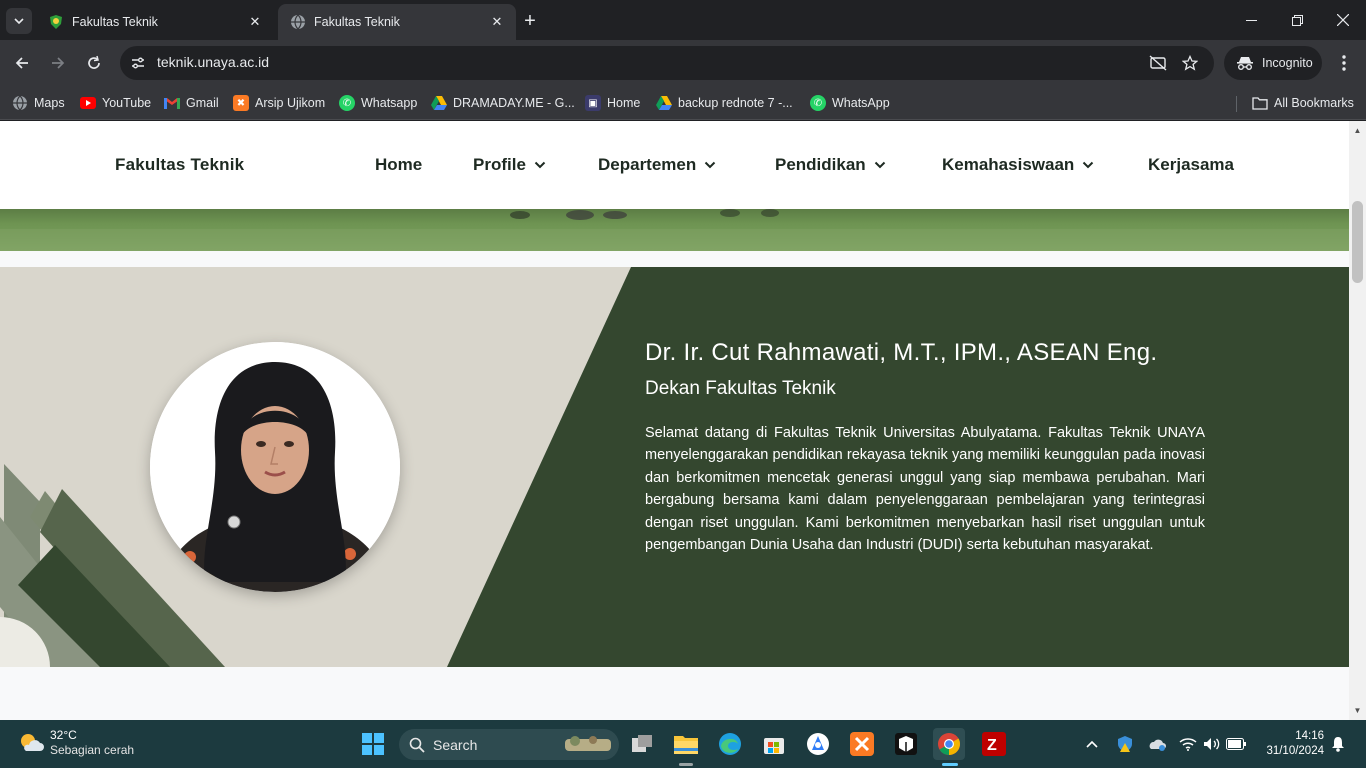 This screenshot has width=1366, height=768. Describe the element at coordinates (1357, 242) in the screenshot. I see `scrollbar-thumb` at that location.